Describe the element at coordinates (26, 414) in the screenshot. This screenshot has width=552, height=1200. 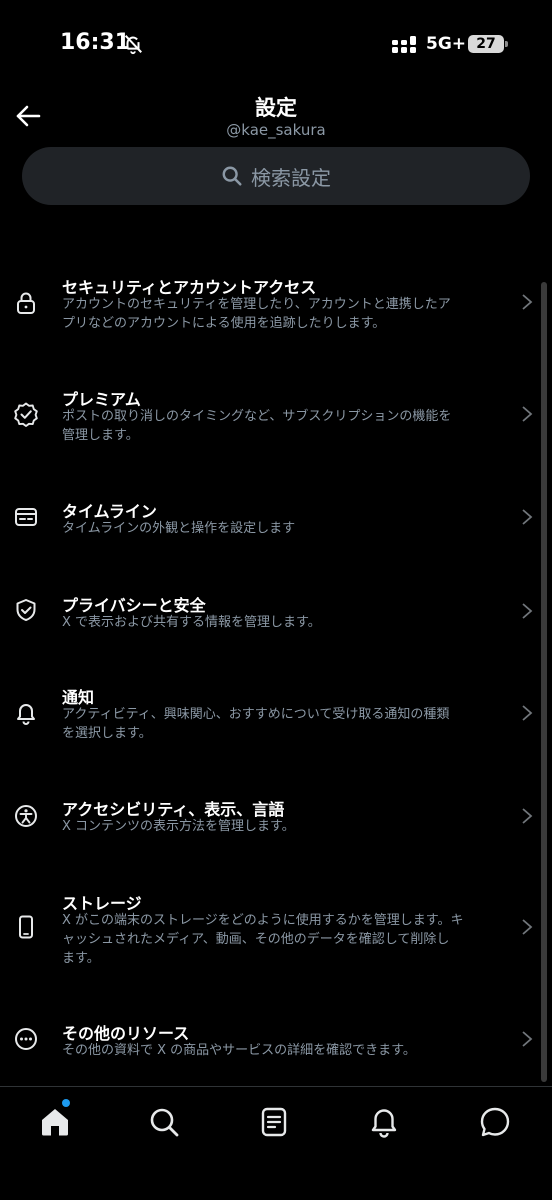
I see `verified-badge-icon` at that location.